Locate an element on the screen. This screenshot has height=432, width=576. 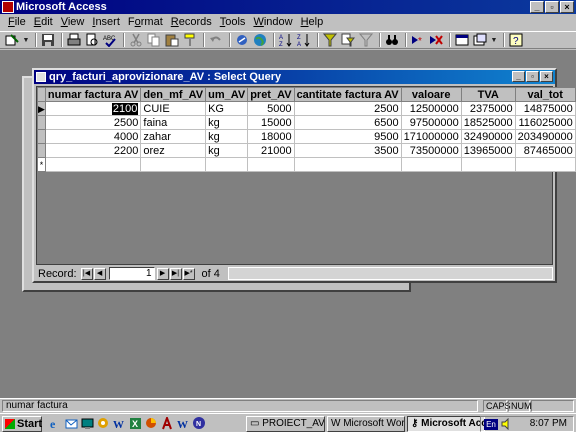
record-selector is located at coordinates (41, 136).